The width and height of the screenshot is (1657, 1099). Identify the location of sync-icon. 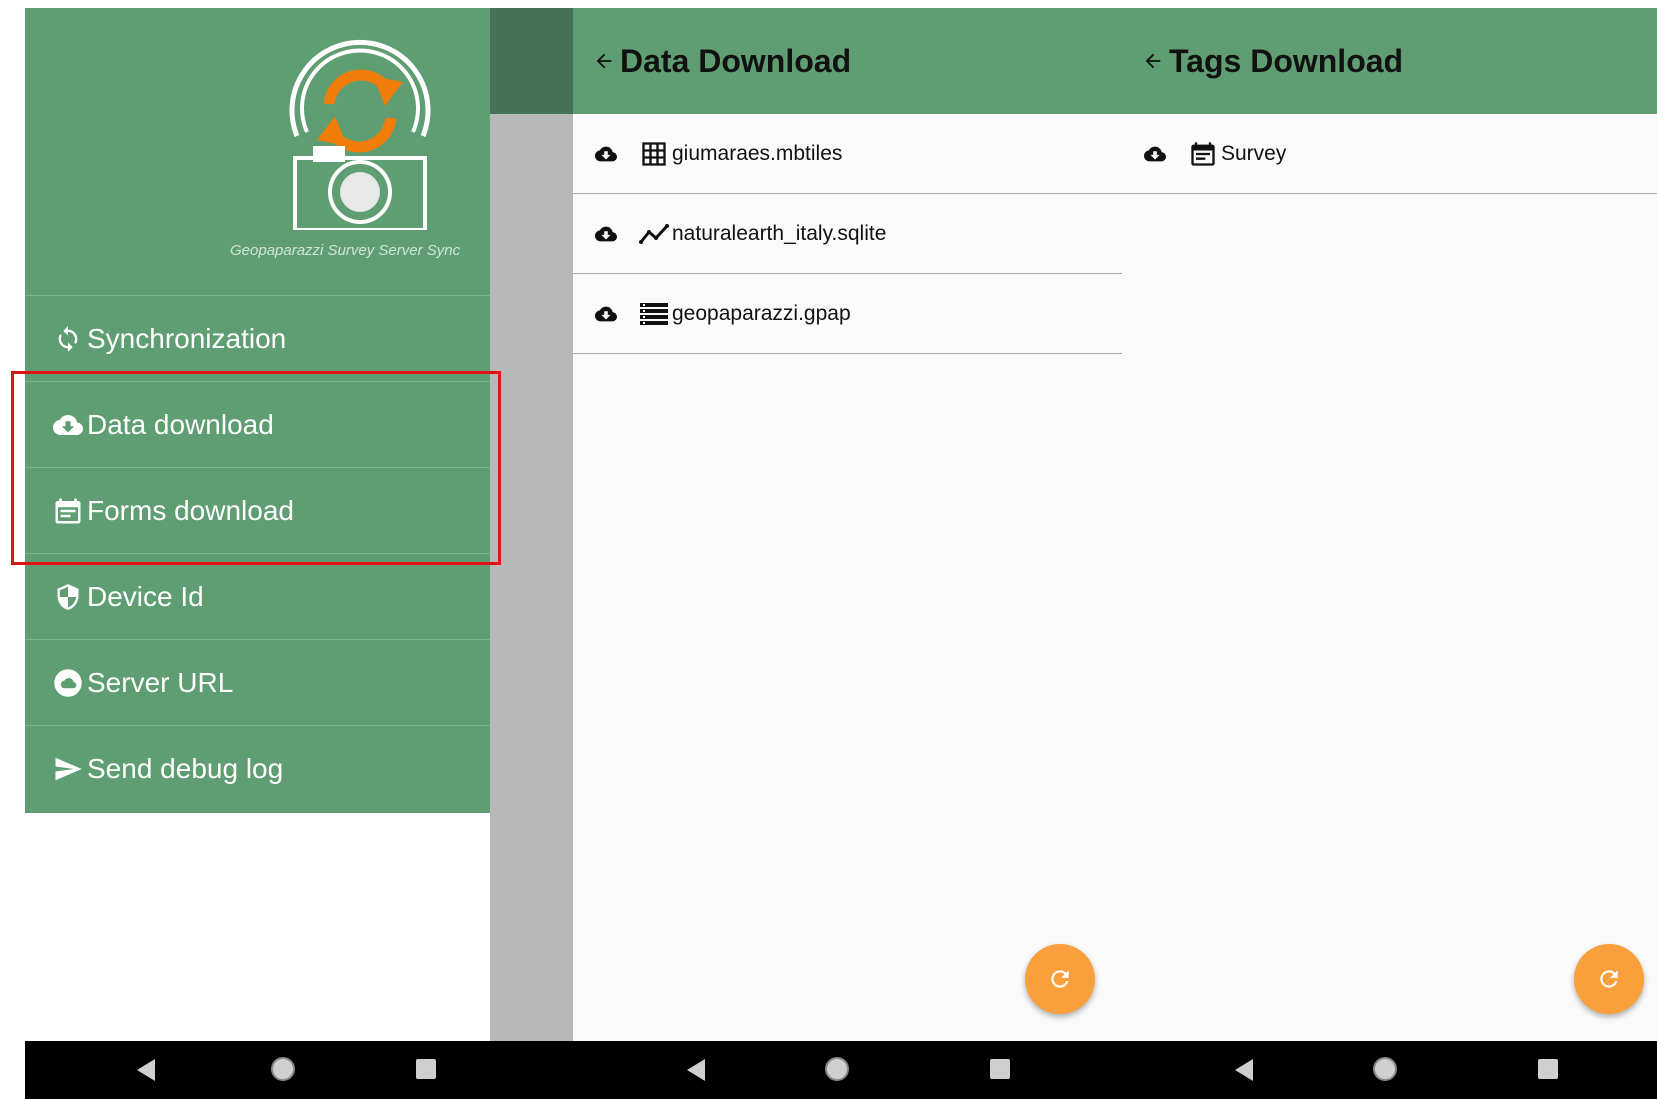
(68, 339).